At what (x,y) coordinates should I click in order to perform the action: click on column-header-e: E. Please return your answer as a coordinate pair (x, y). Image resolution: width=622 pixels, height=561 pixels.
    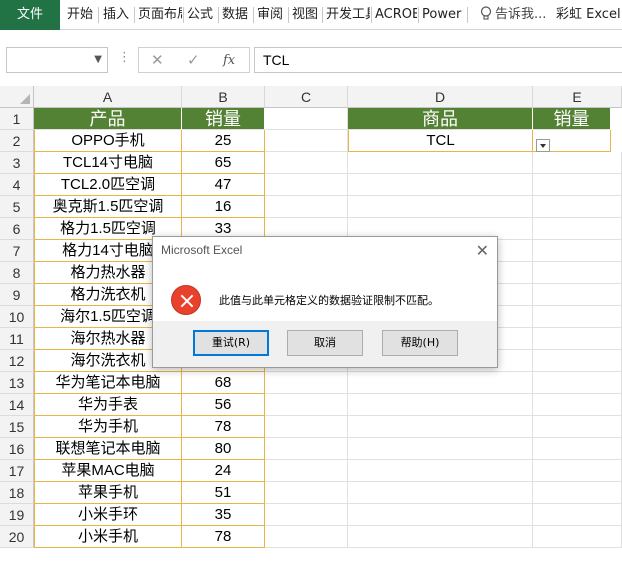
    Looking at the image, I should click on (577, 97).